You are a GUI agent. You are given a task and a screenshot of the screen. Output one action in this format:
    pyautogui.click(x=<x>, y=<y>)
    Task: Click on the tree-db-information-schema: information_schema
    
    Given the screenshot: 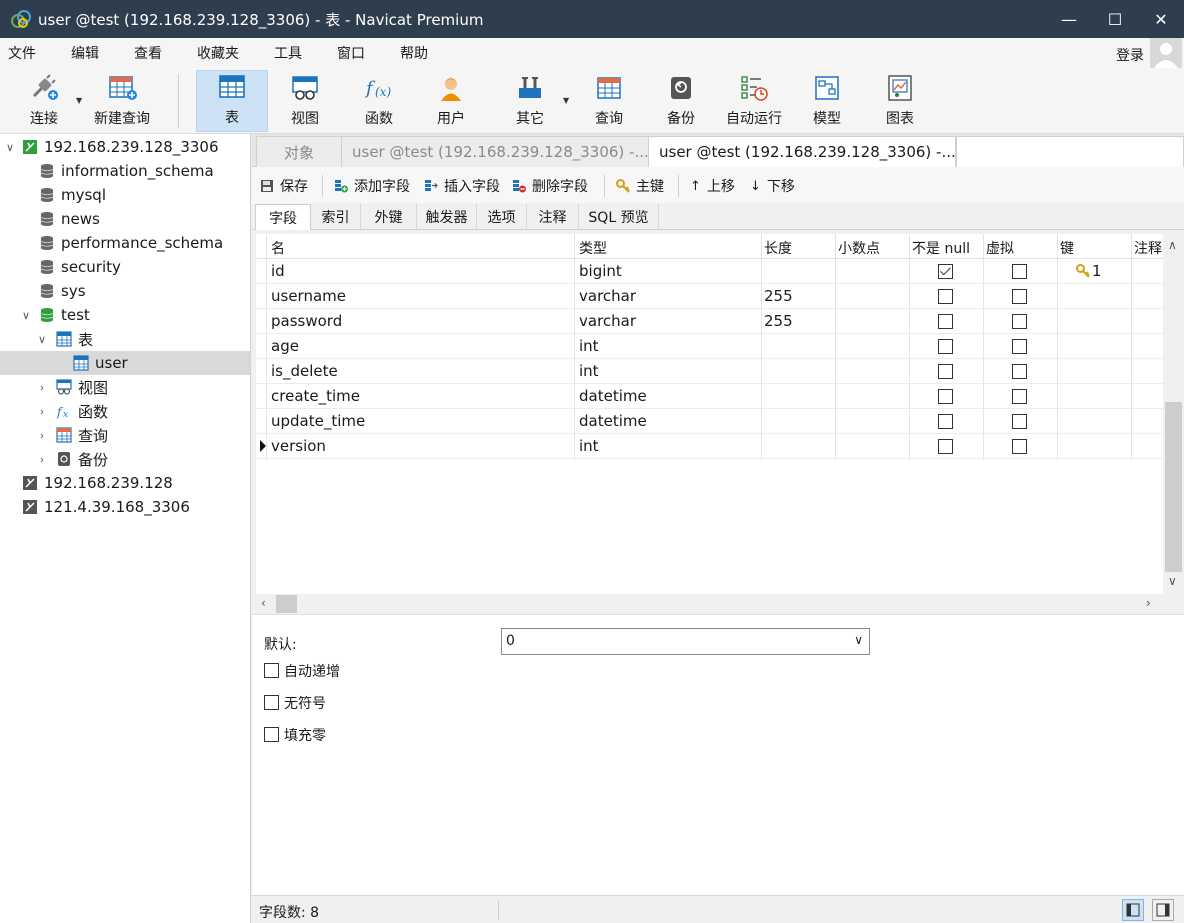 What is the action you would take?
    pyautogui.click(x=125, y=171)
    